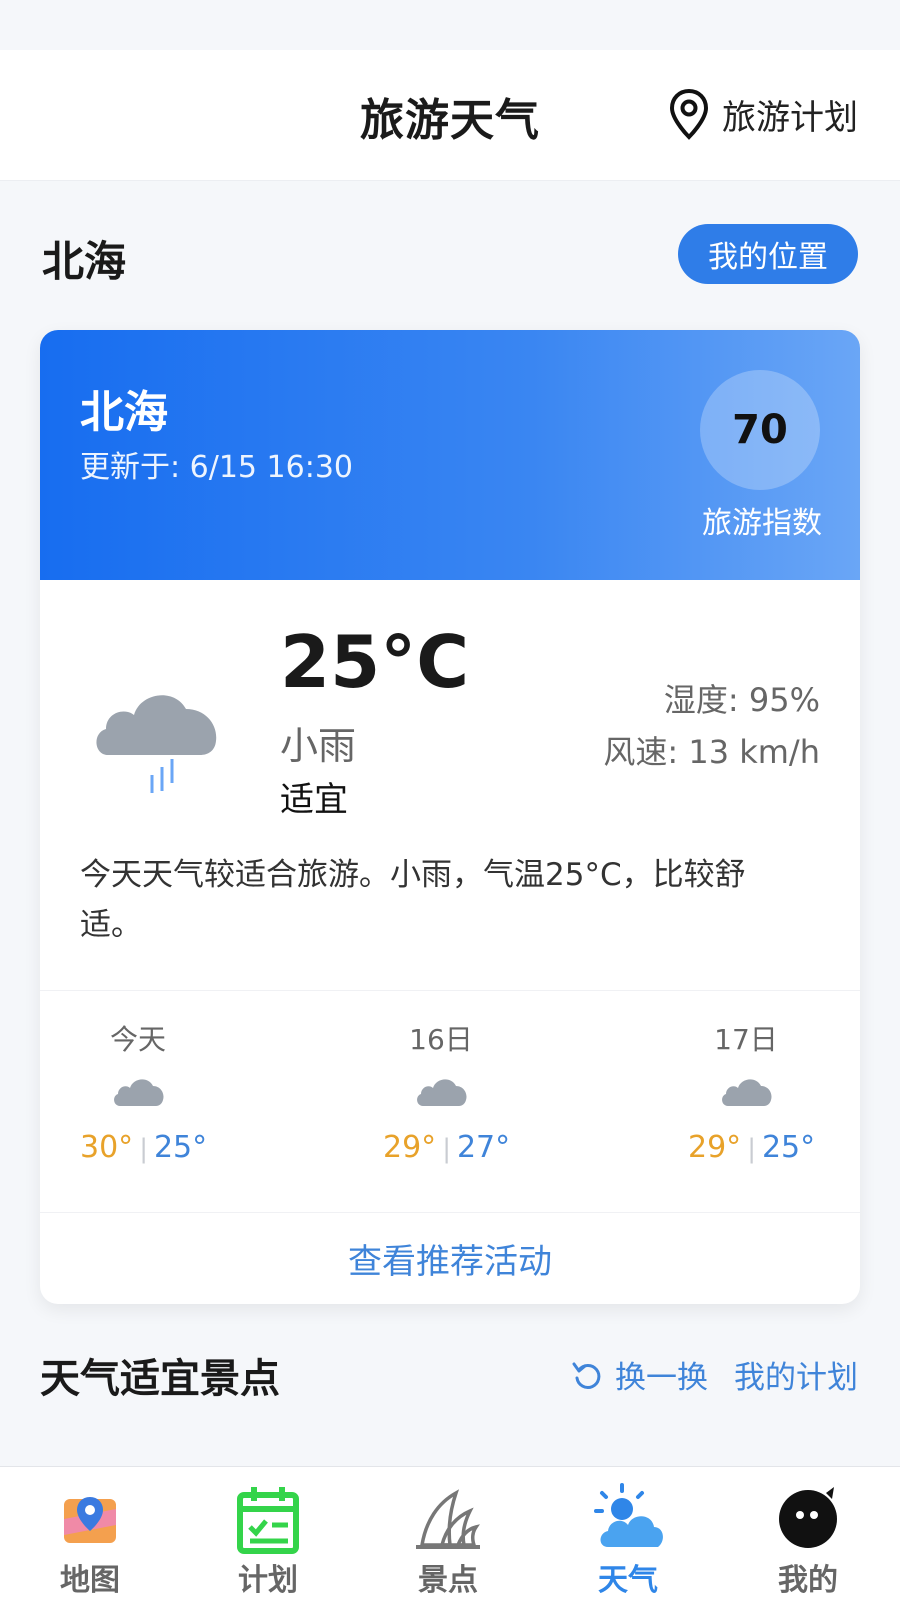  I want to click on travel-suitability: 适宜, so click(314, 800).